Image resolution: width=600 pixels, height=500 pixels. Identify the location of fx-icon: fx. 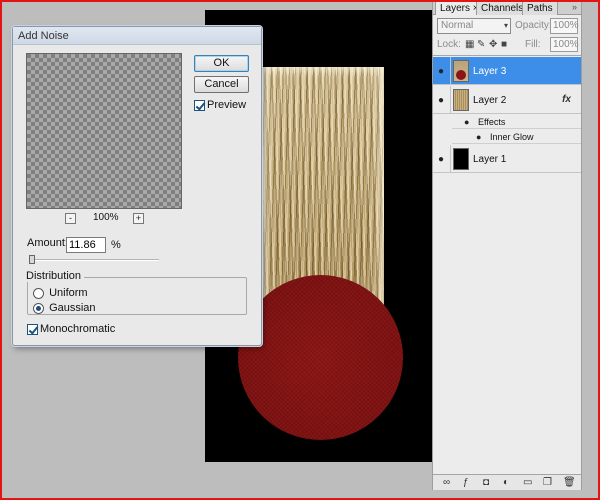
(566, 99).